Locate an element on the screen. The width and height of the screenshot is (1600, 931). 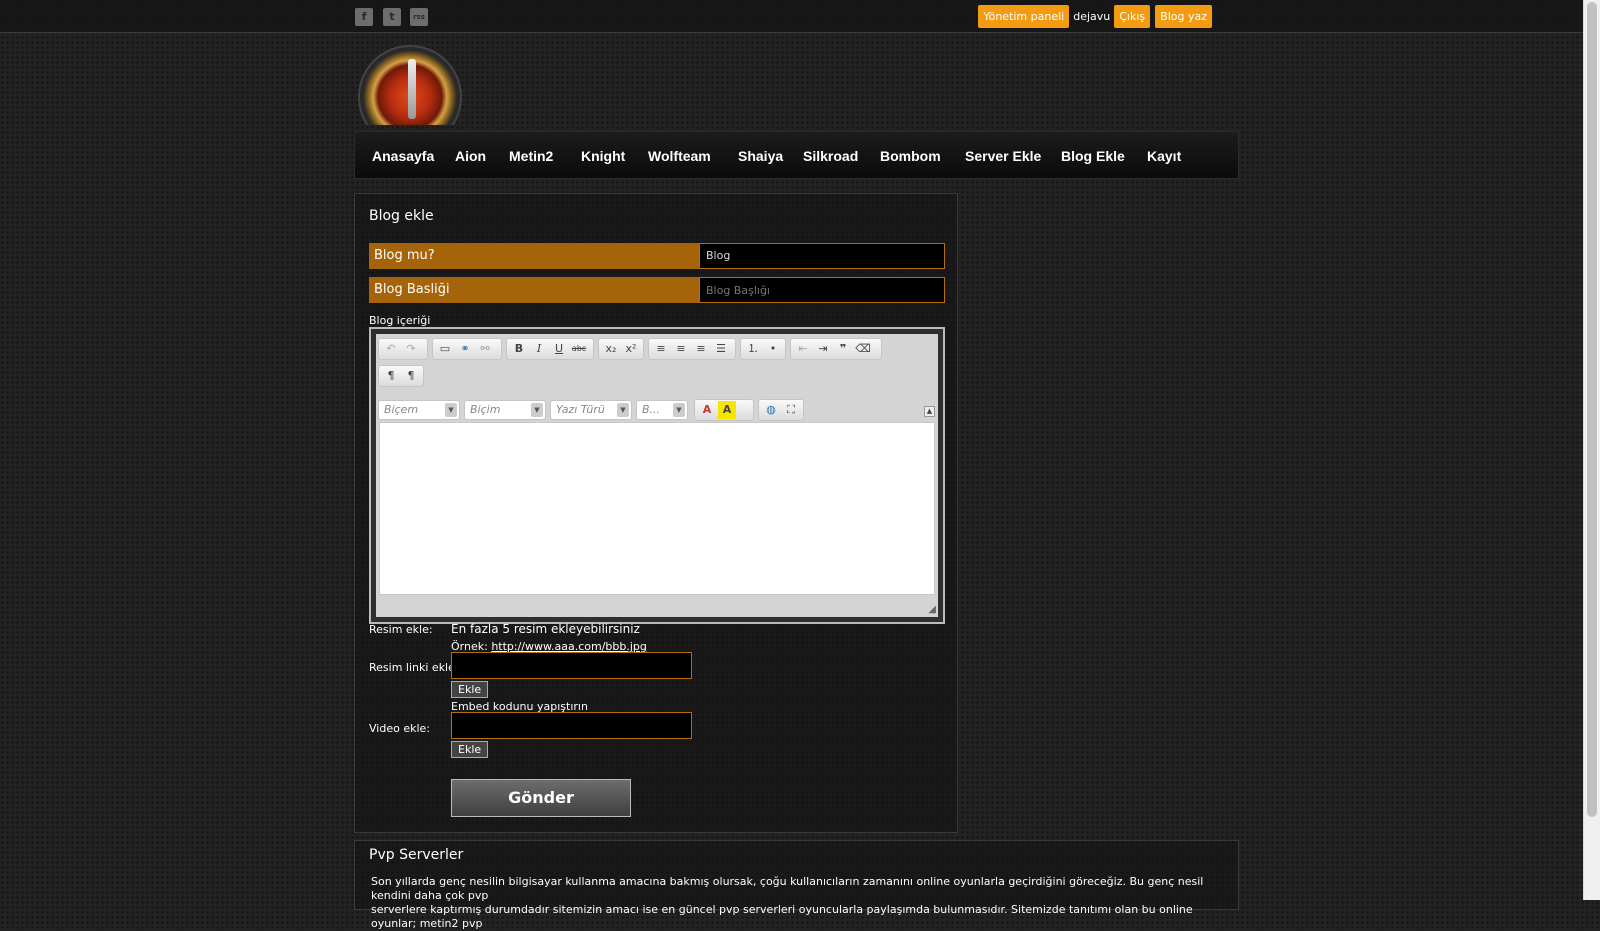
source-icon: ◍ is located at coordinates (771, 410).